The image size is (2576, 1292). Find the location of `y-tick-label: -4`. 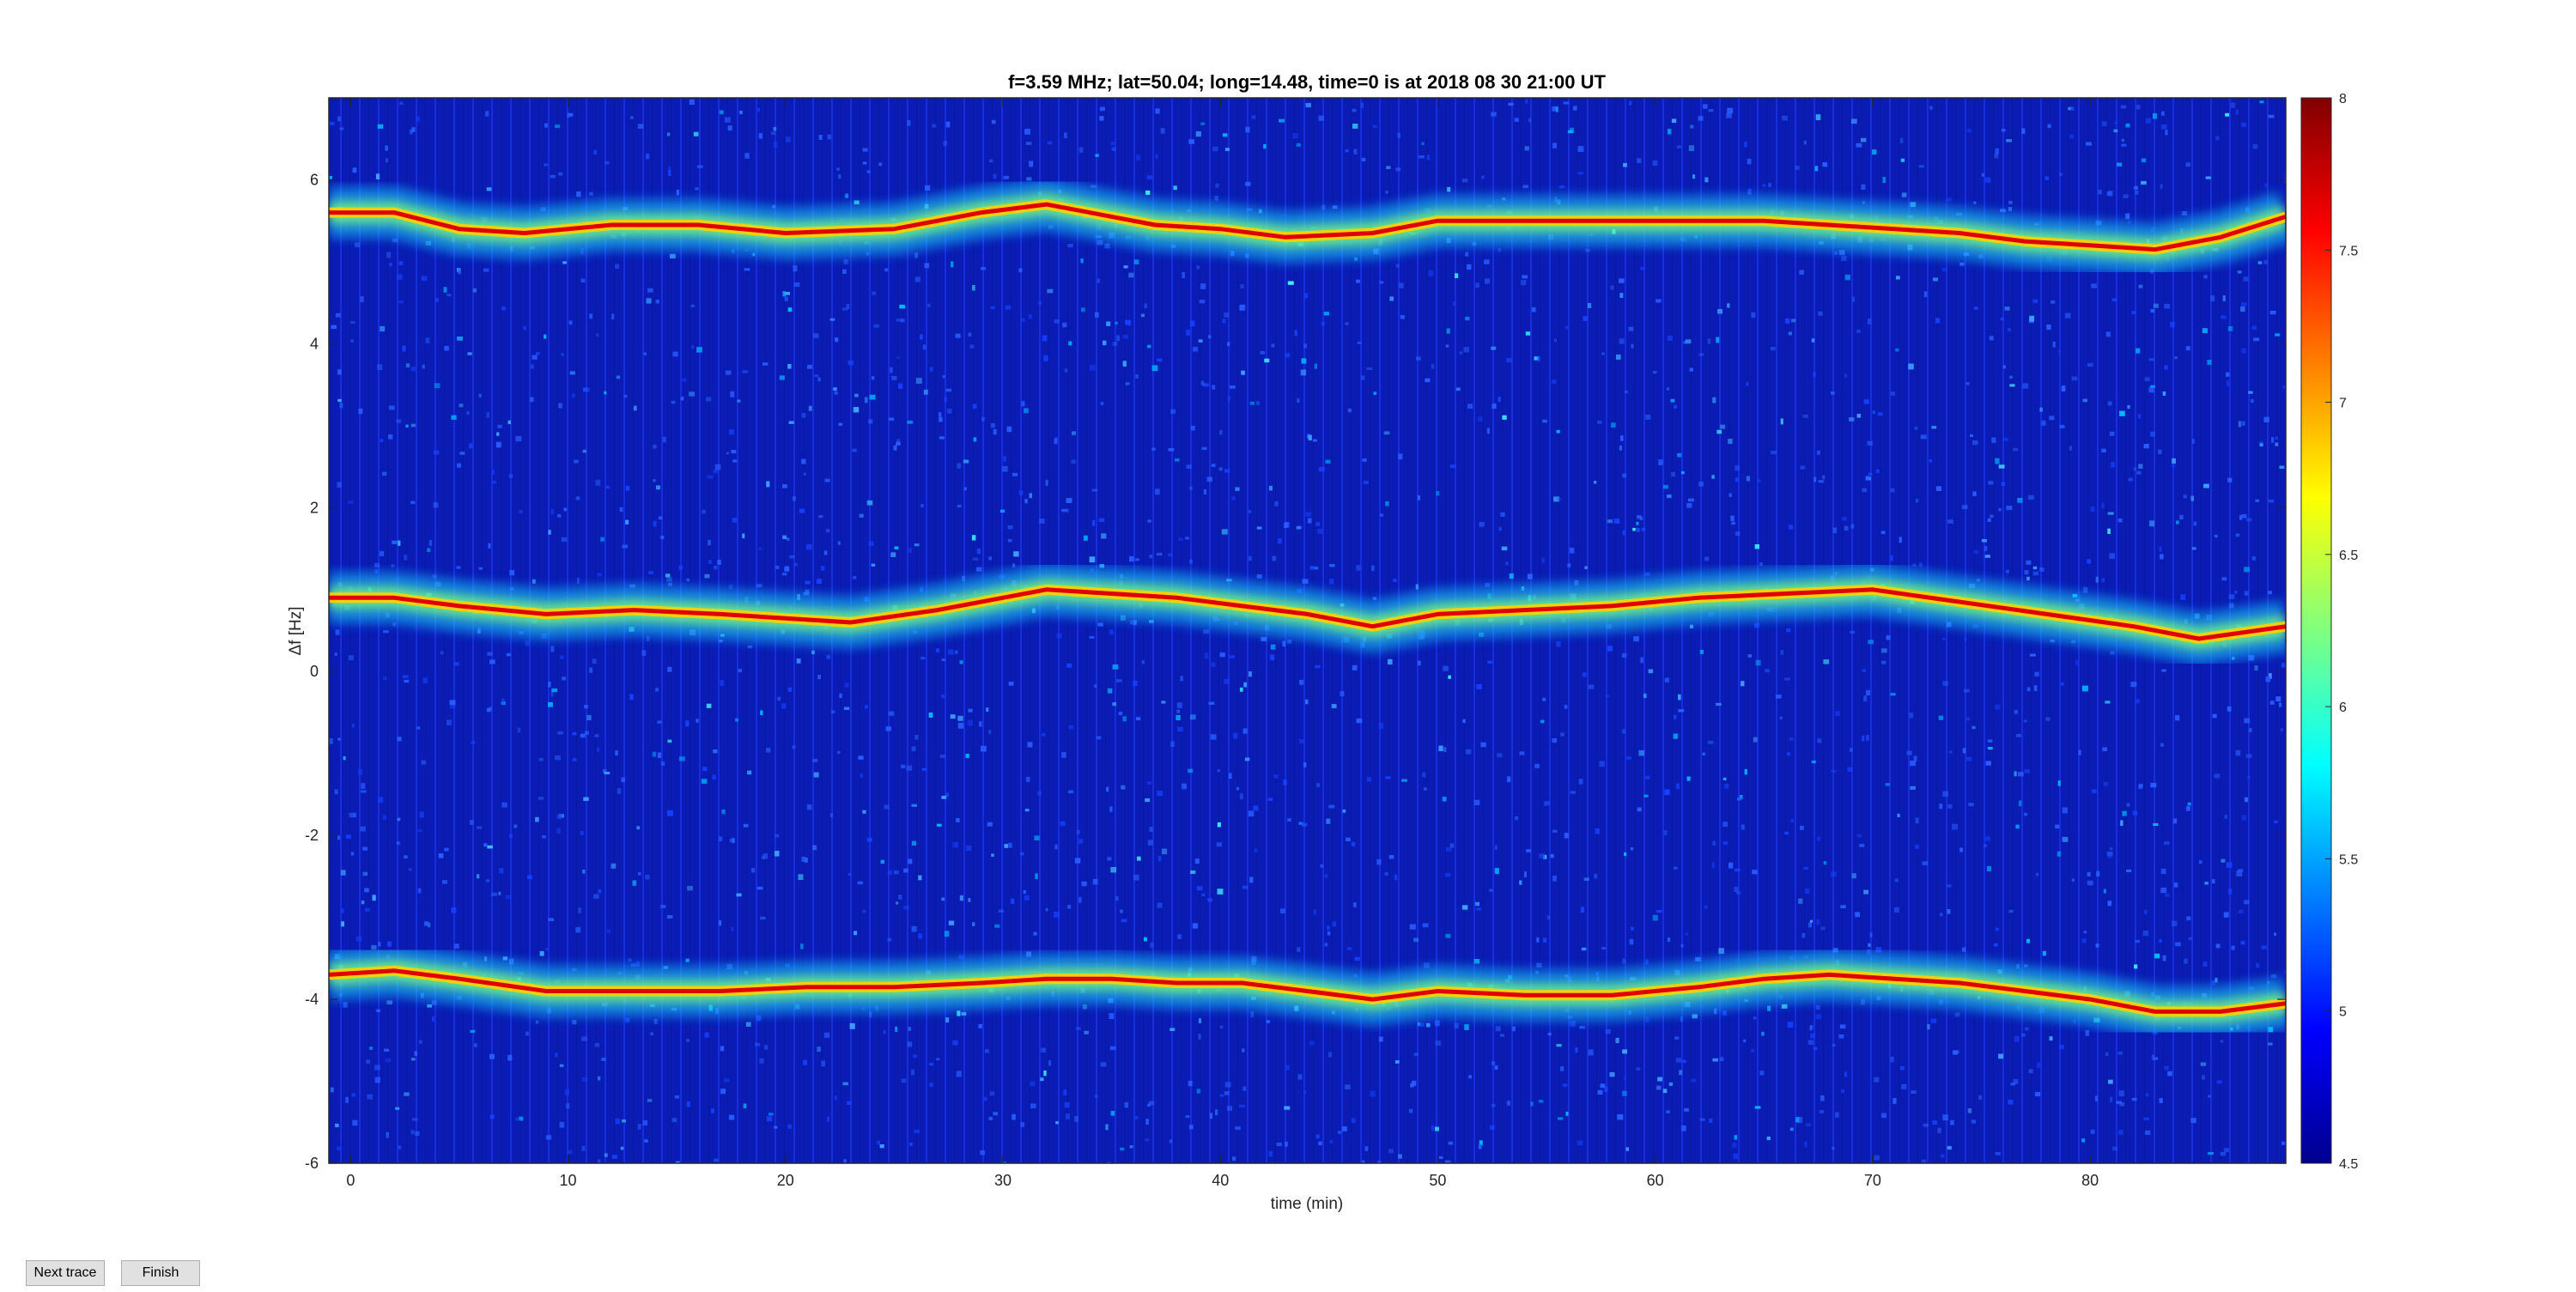

y-tick-label: -4 is located at coordinates (312, 999).